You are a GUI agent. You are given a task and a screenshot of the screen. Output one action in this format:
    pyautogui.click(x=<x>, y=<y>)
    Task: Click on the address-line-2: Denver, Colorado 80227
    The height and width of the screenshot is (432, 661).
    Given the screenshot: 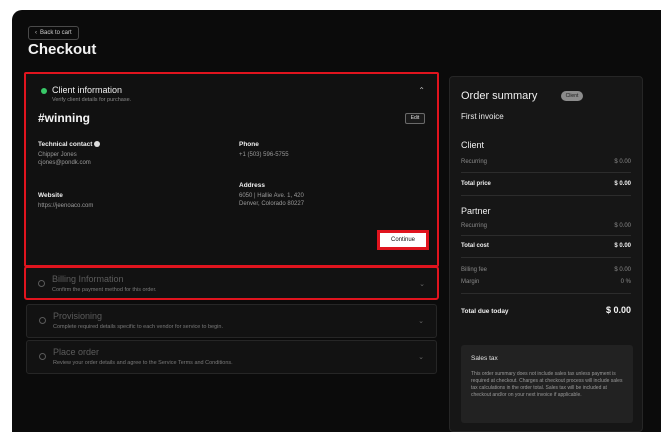 What is the action you would take?
    pyautogui.click(x=272, y=204)
    